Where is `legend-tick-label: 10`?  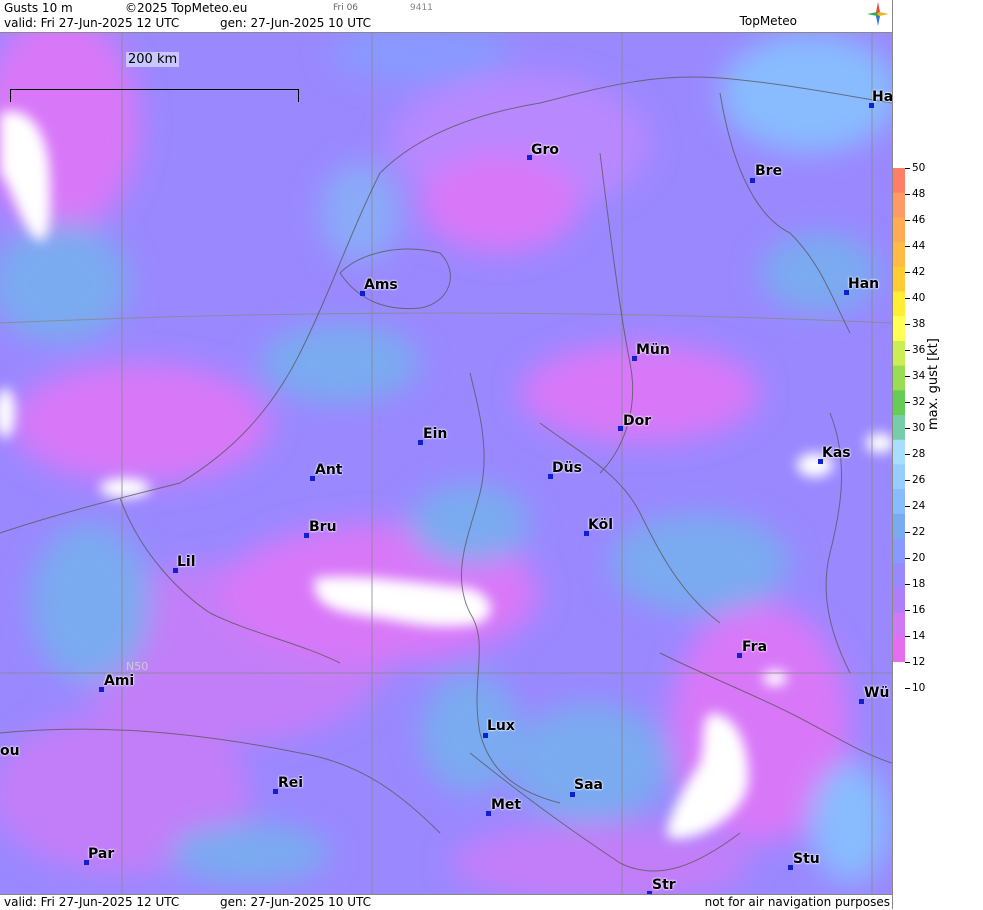
legend-tick-label: 10 is located at coordinates (919, 688).